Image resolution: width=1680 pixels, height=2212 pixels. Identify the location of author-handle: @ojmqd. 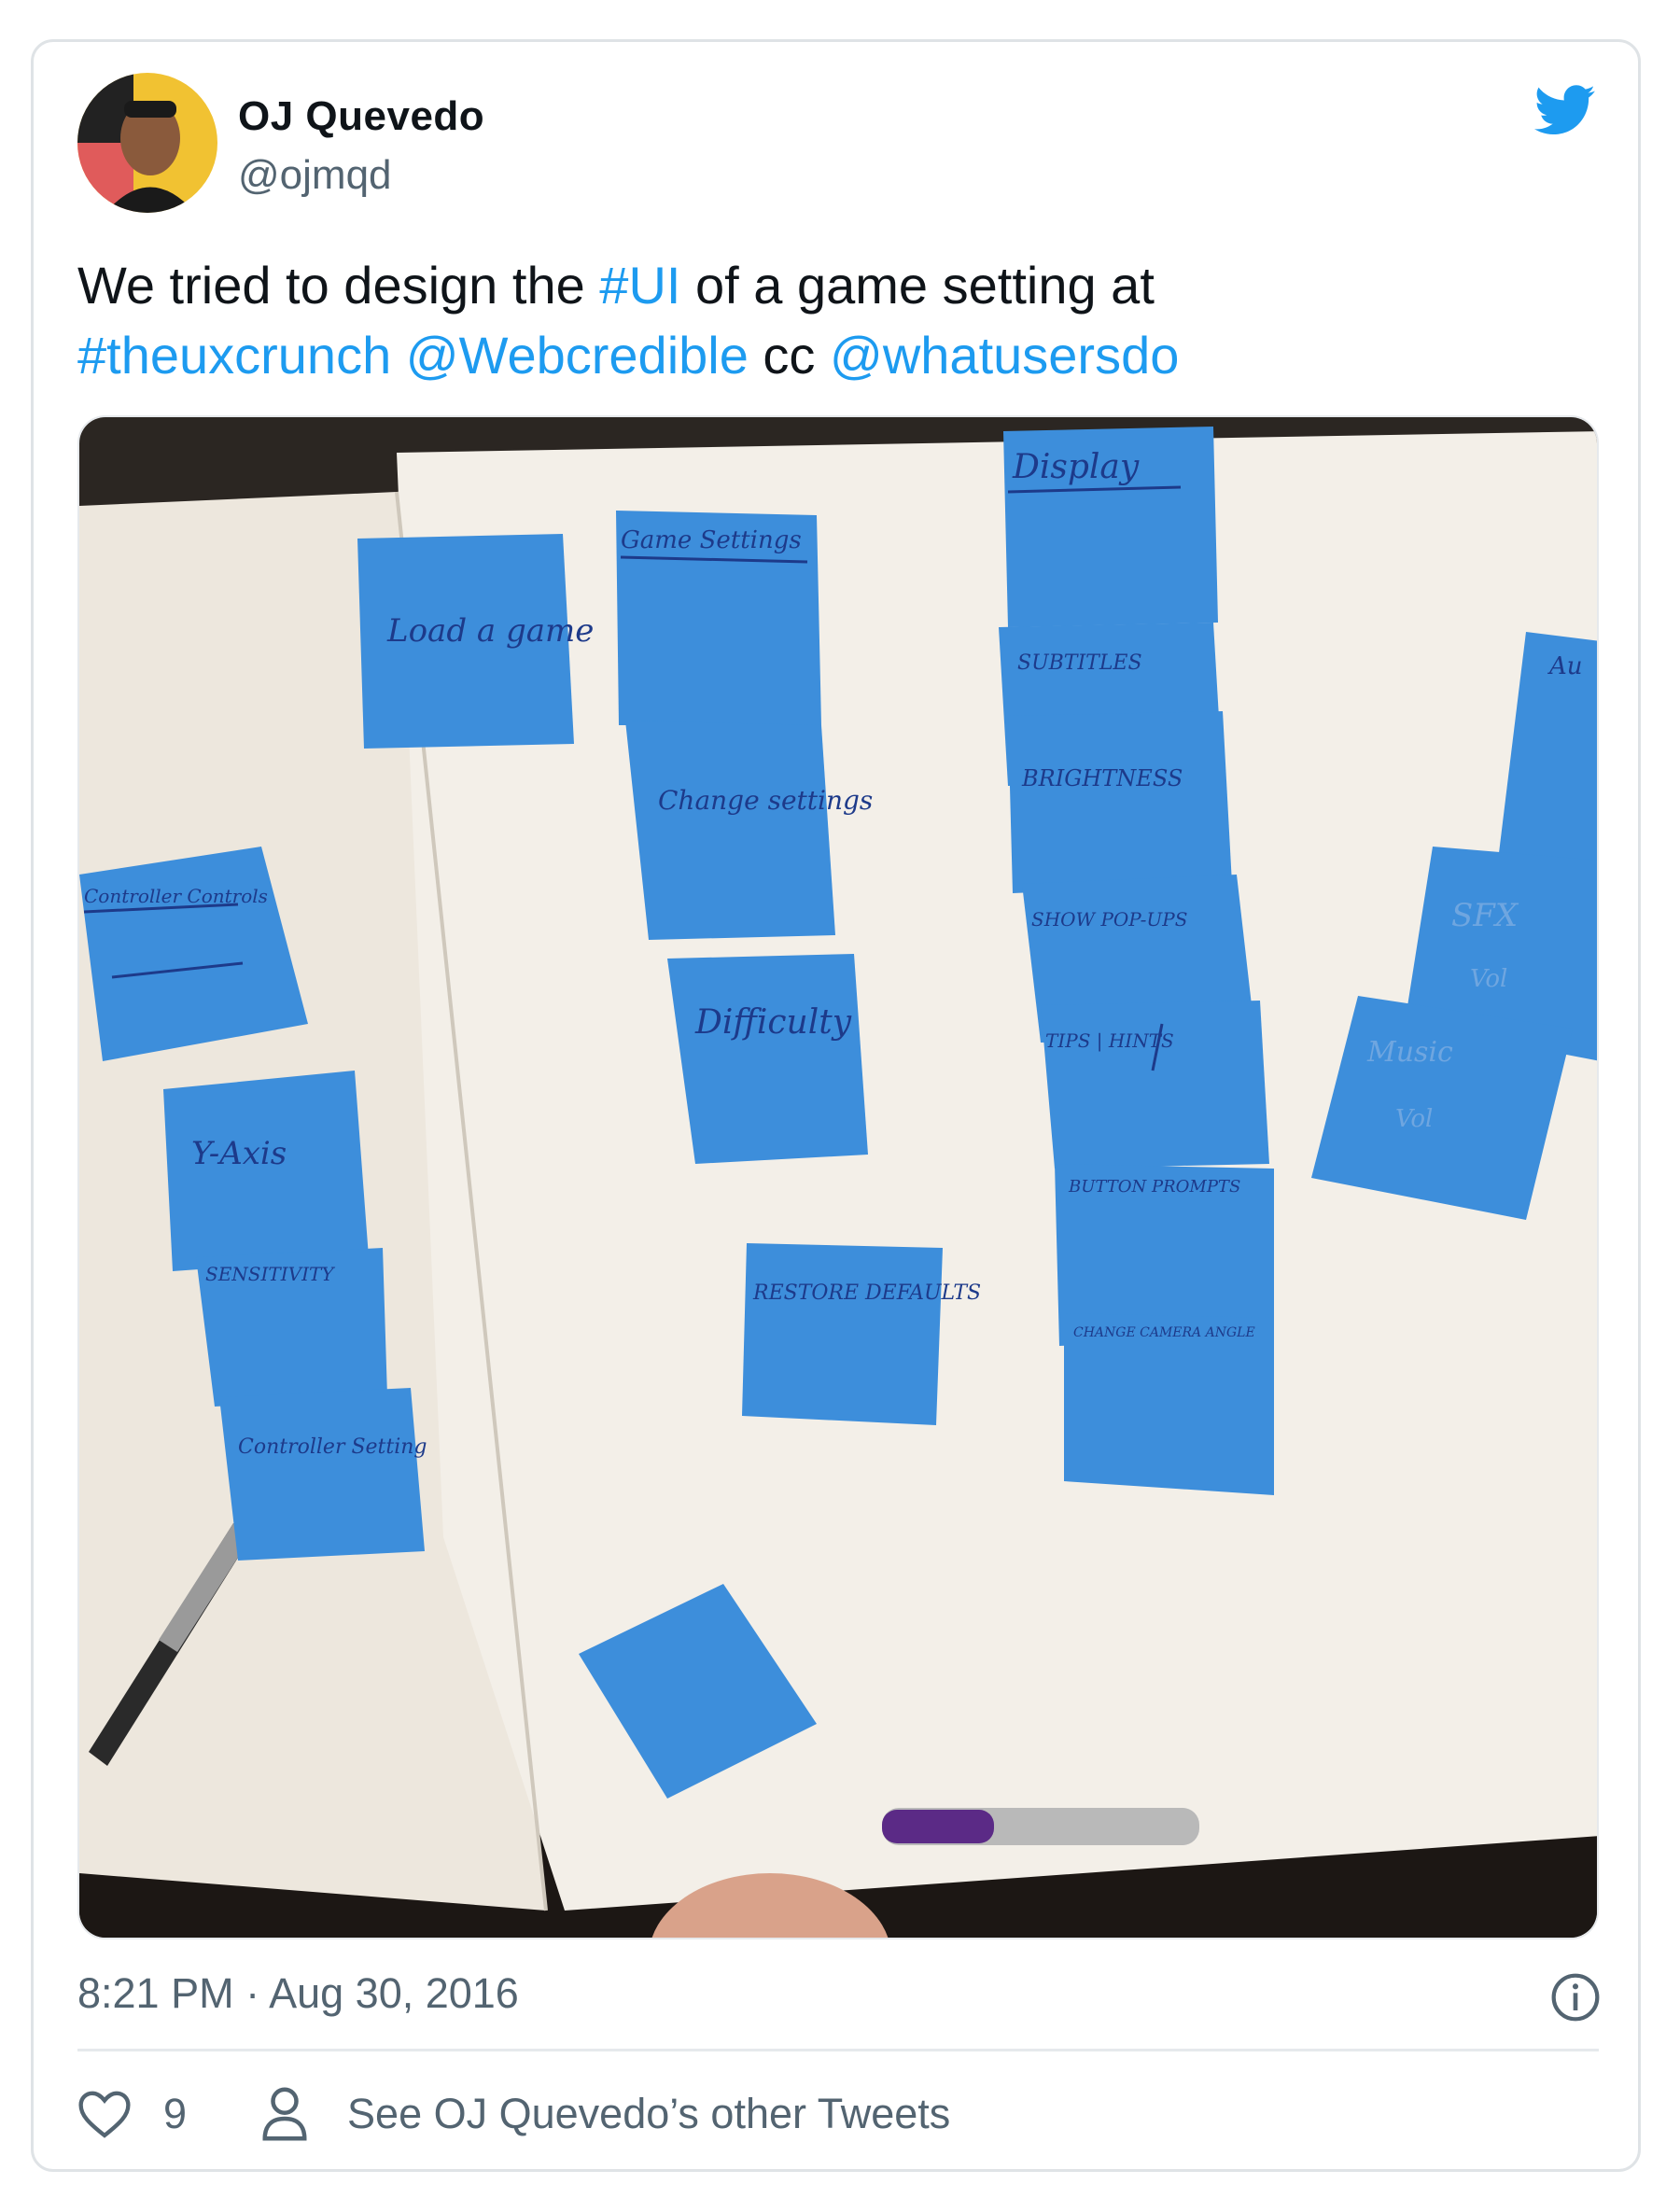
(315, 175).